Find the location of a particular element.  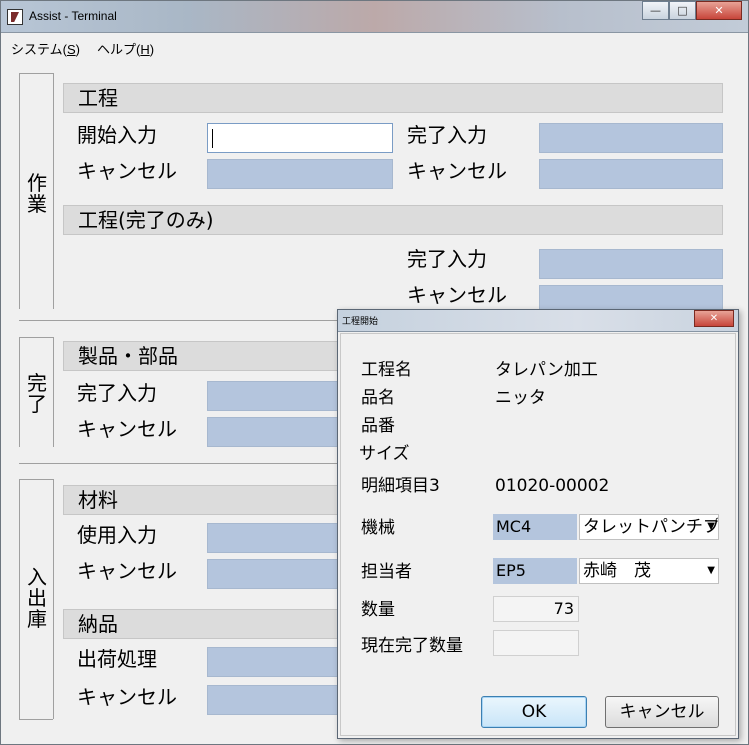

window-title: Assist - Terminal is located at coordinates (73, 16).